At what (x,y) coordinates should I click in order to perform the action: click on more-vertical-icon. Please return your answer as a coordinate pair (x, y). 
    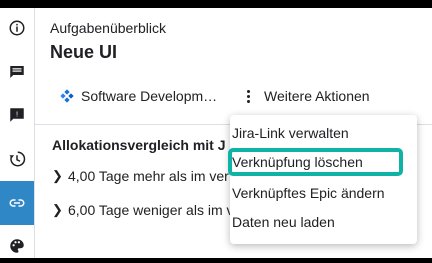
    Looking at the image, I should click on (248, 96).